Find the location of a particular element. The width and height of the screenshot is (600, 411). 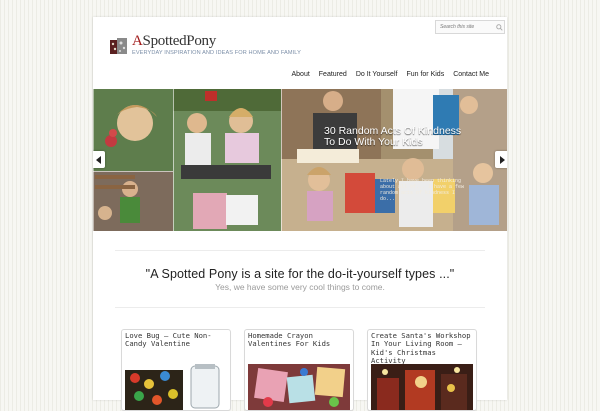

site-name-pony: Pony is located at coordinates (201, 41).